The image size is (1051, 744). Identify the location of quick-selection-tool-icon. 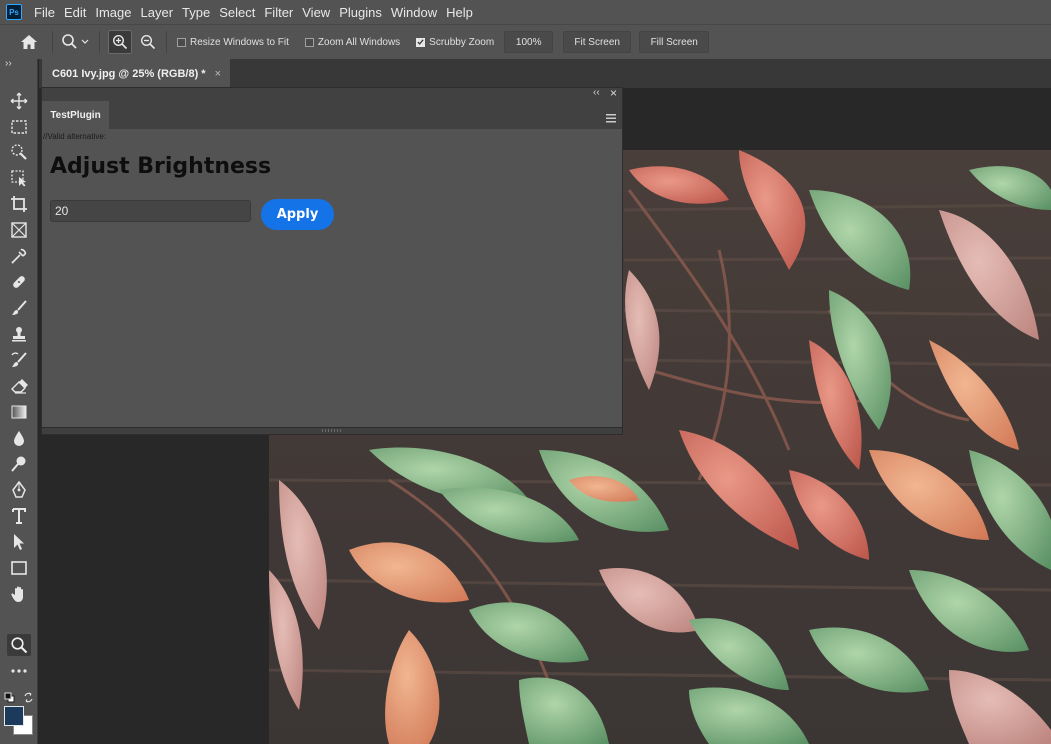
(19, 152).